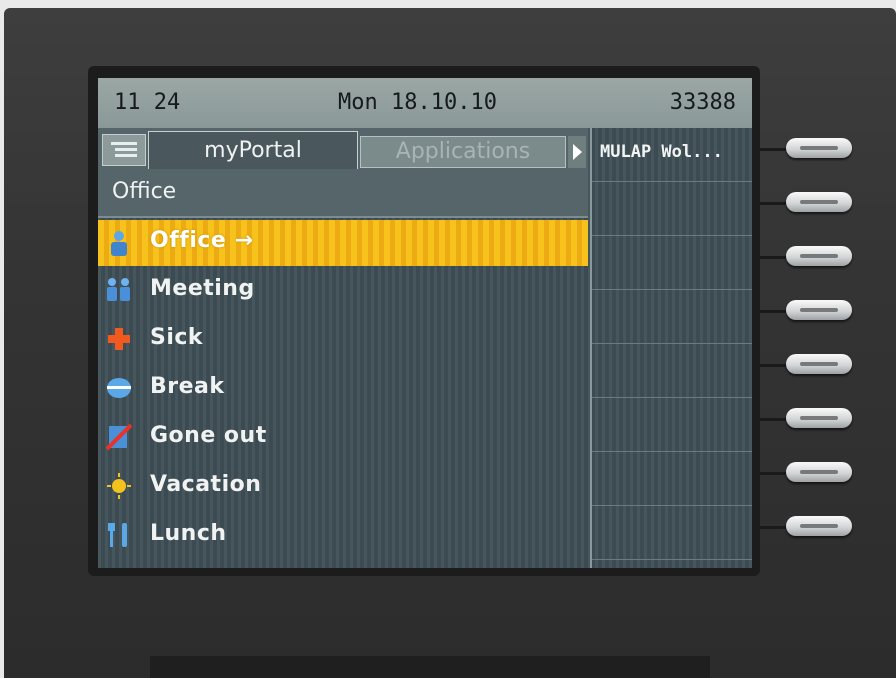 Image resolution: width=896 pixels, height=678 pixels. Describe the element at coordinates (206, 484) in the screenshot. I see `list-item-label: Vacation` at that location.